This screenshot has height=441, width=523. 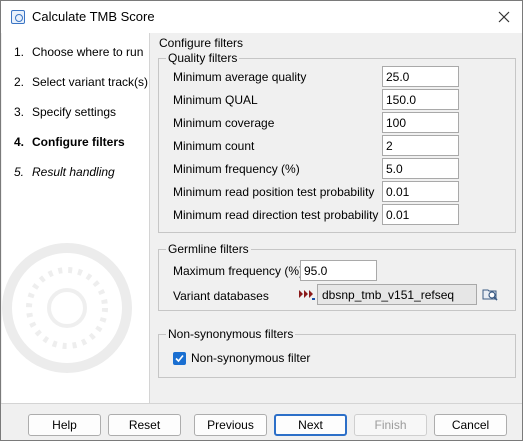 I want to click on min-frequency-label: Minimum frequency (%), so click(x=236, y=169).